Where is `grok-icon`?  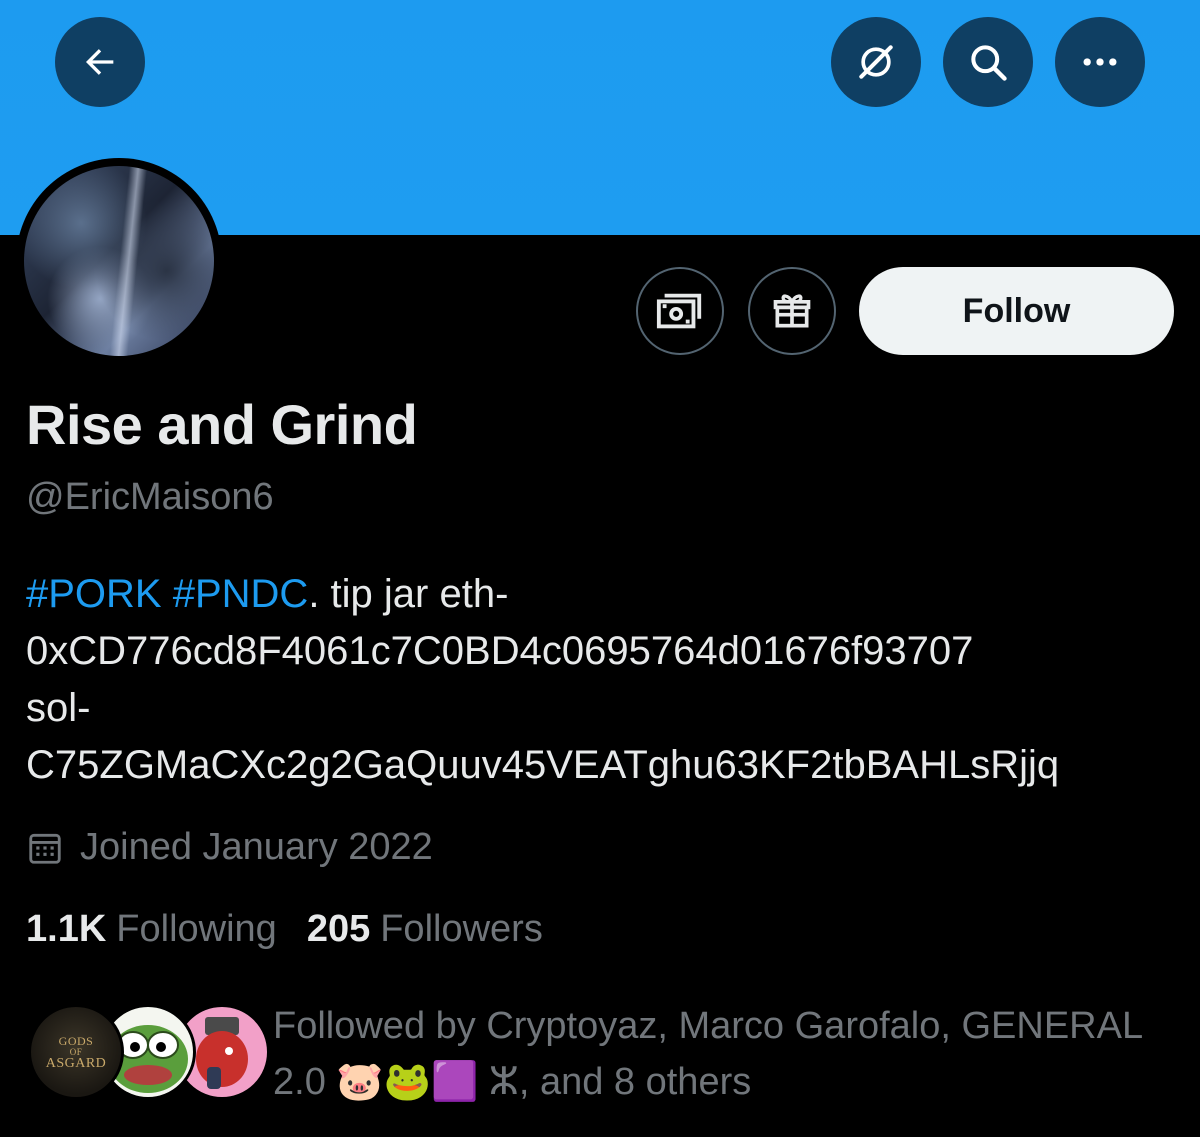 grok-icon is located at coordinates (876, 62).